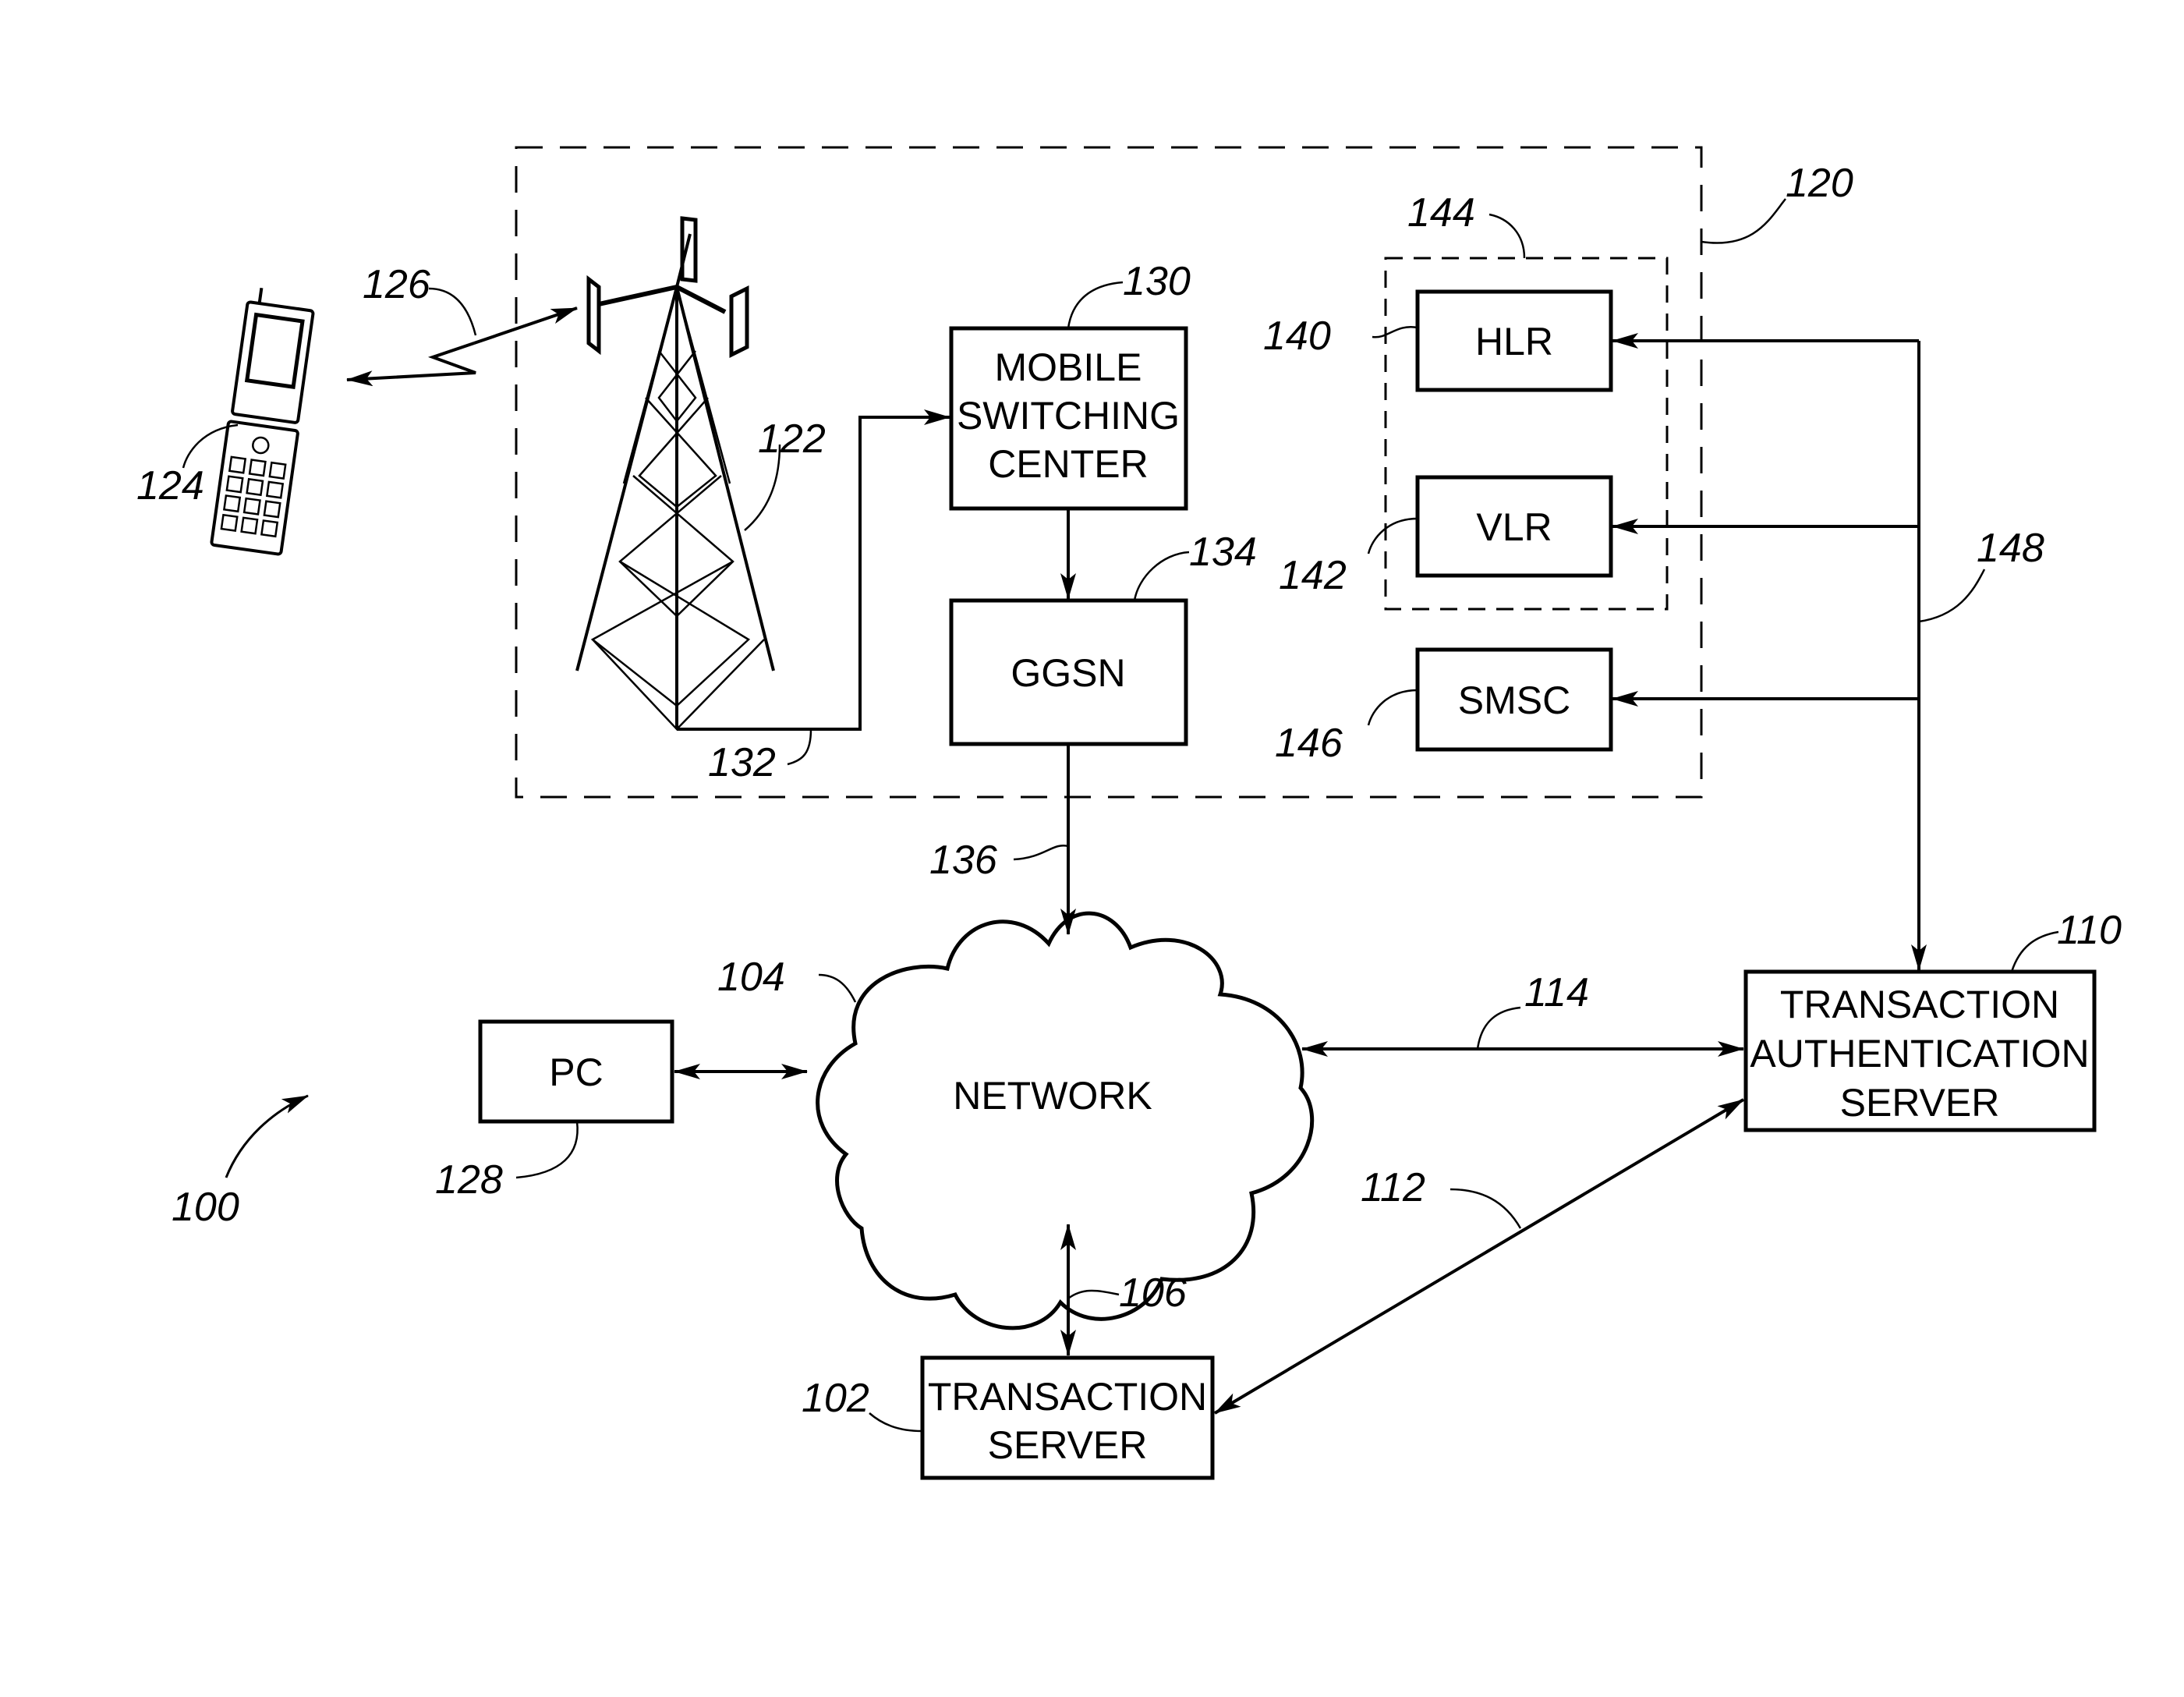  What do you see at coordinates (2090, 931) in the screenshot?
I see `ref-110: 110` at bounding box center [2090, 931].